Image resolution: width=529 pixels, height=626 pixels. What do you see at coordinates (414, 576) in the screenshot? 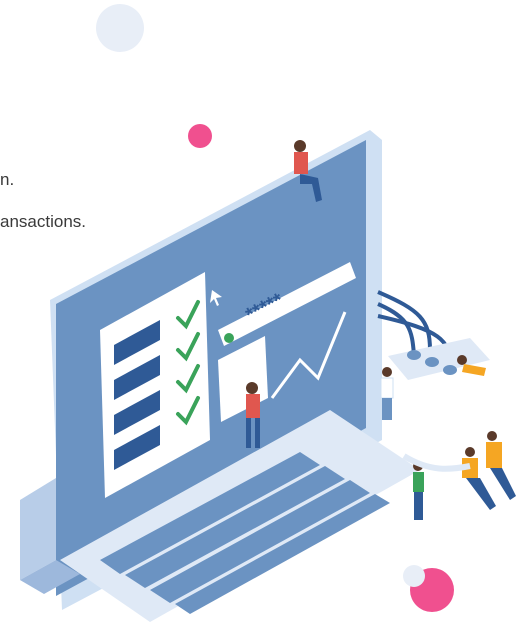
I see `small-light-circle-decoration` at bounding box center [414, 576].